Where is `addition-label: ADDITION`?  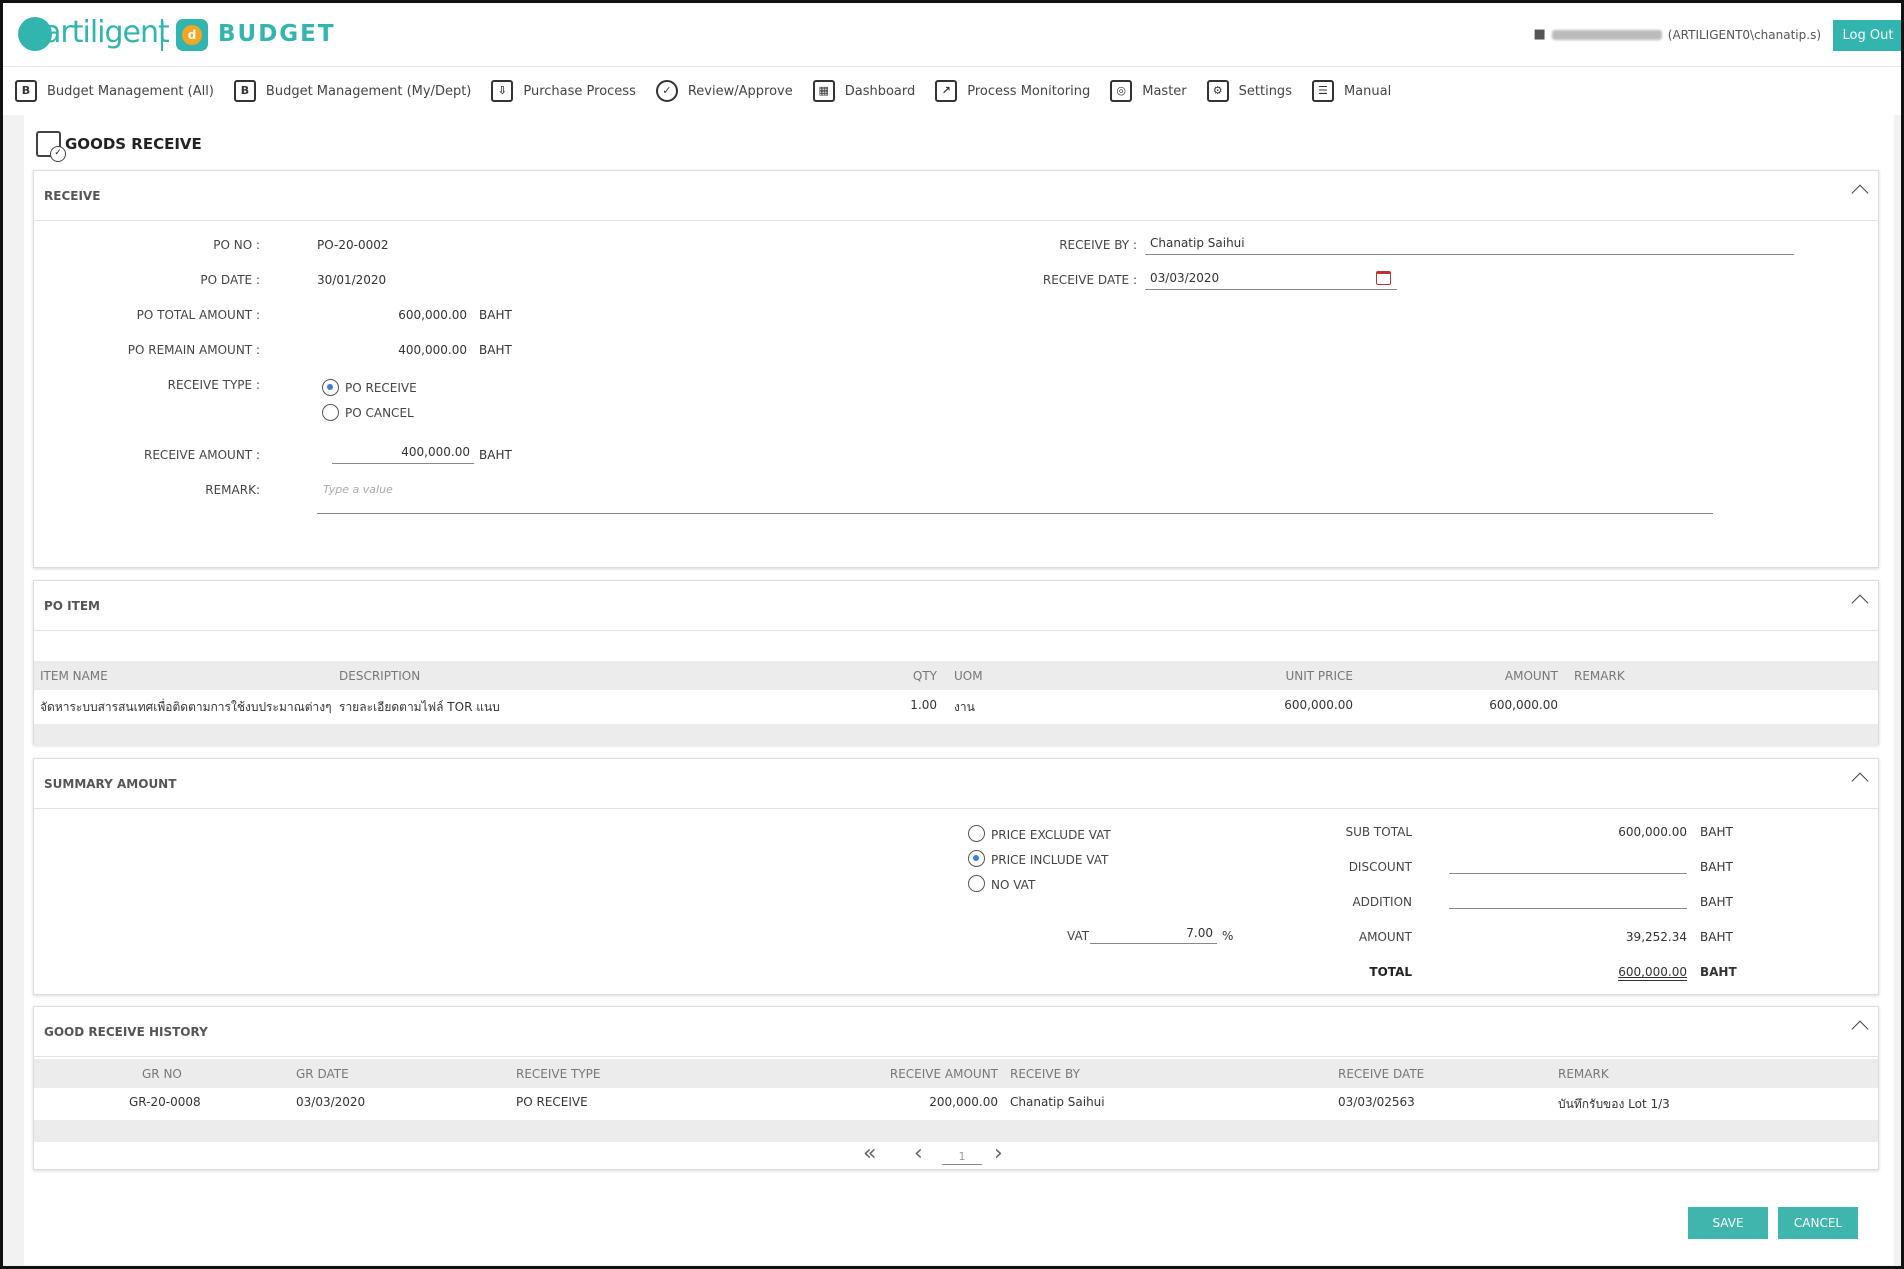
addition-label: ADDITION is located at coordinates (1382, 902).